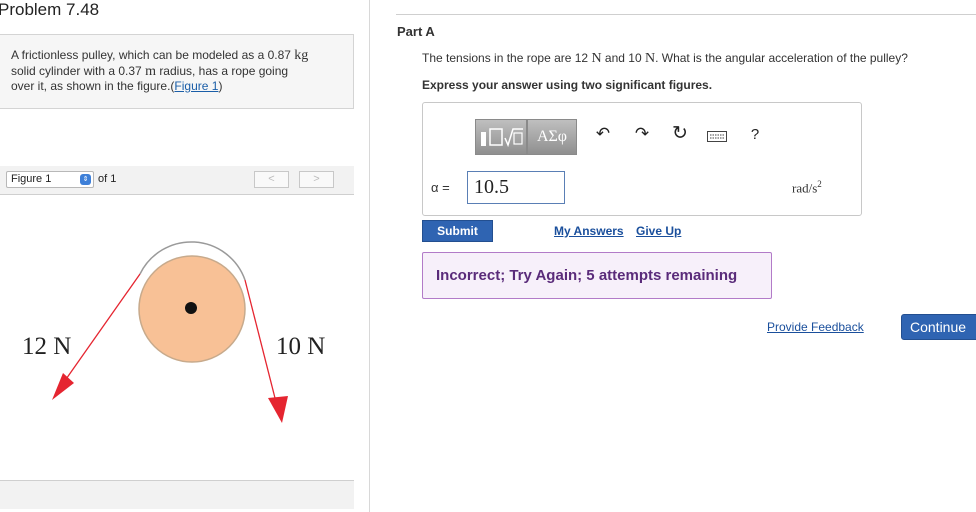 This screenshot has width=976, height=512. What do you see at coordinates (717, 136) in the screenshot?
I see `keyboard-icon` at bounding box center [717, 136].